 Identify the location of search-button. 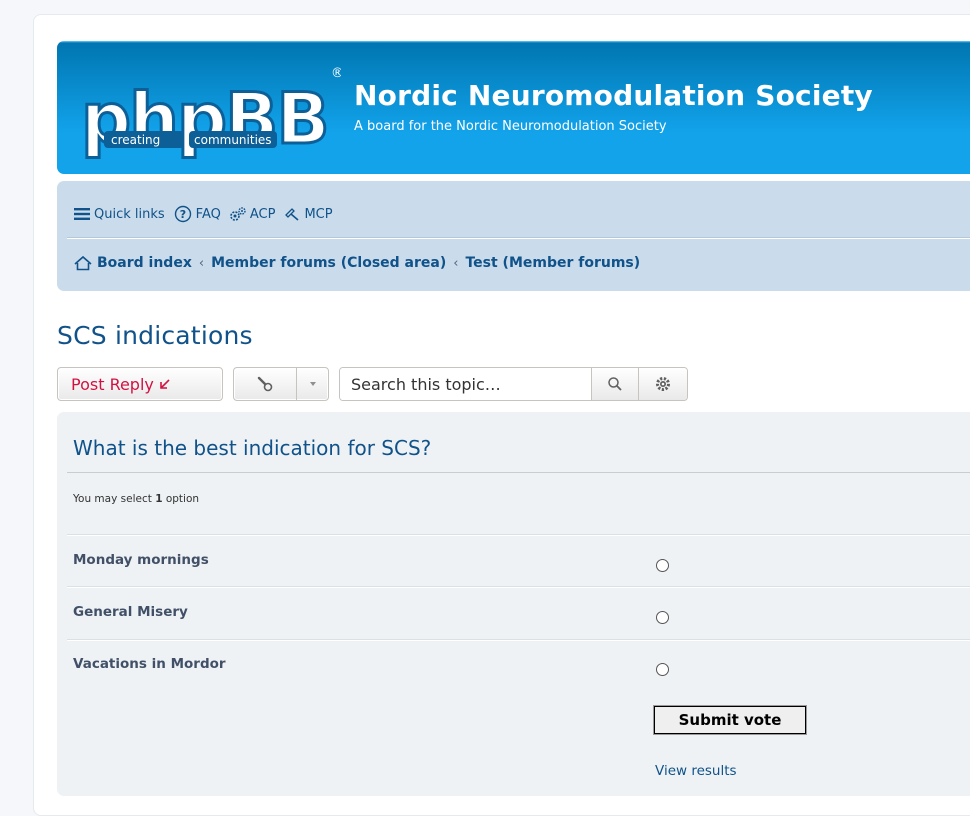
(615, 384).